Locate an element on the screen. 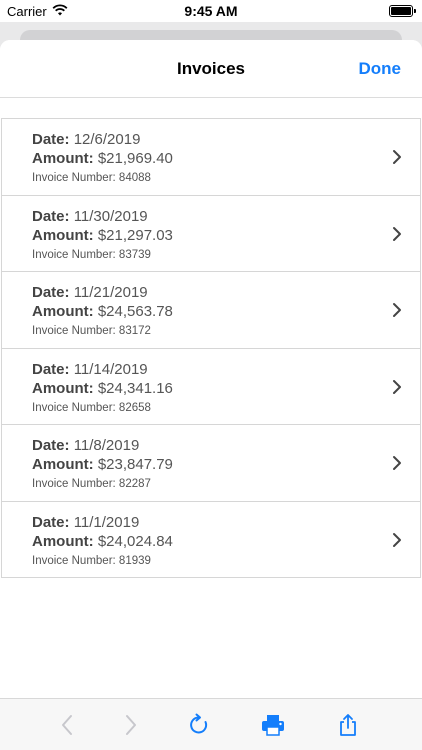  invoice-amount: $24,341.16 is located at coordinates (135, 388).